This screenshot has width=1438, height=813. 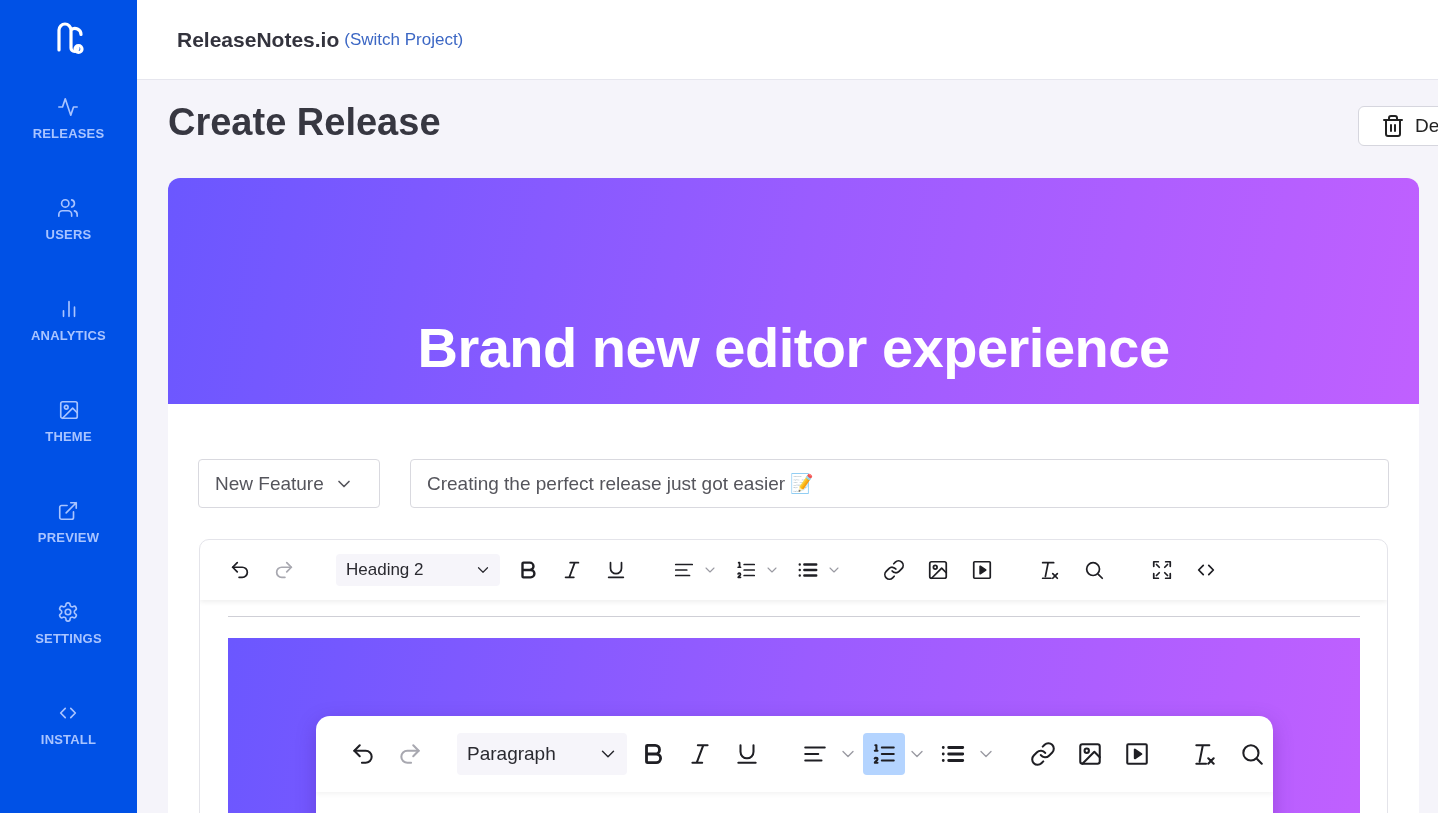 What do you see at coordinates (793, 347) in the screenshot?
I see `banner-title: Brand new editor experience` at bounding box center [793, 347].